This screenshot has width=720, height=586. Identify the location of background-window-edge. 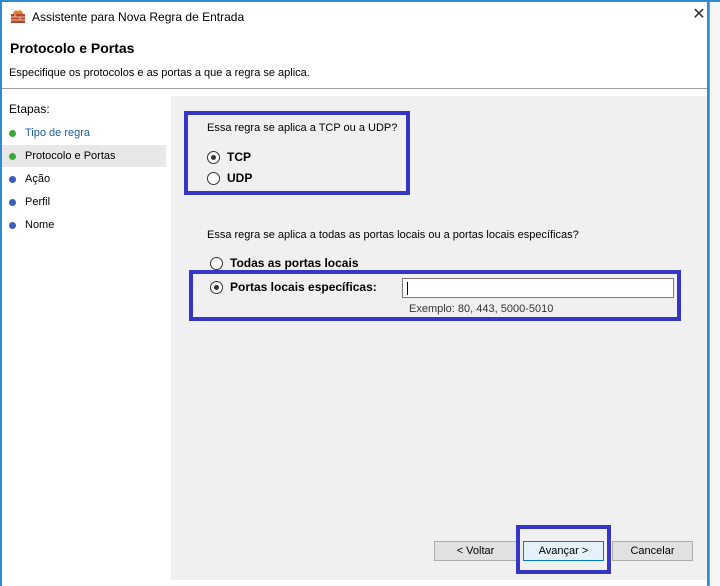
(714, 293).